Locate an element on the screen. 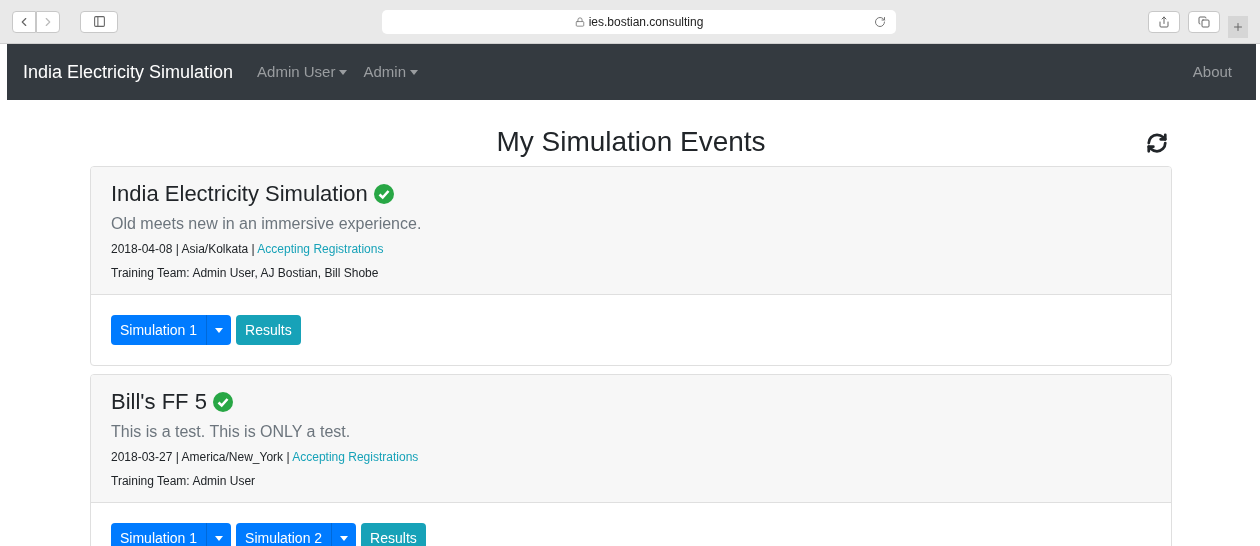 Image resolution: width=1260 pixels, height=546 pixels. event-meta: 2018-03-27 | America/New_York | Accepting Registrations is located at coordinates (265, 457).